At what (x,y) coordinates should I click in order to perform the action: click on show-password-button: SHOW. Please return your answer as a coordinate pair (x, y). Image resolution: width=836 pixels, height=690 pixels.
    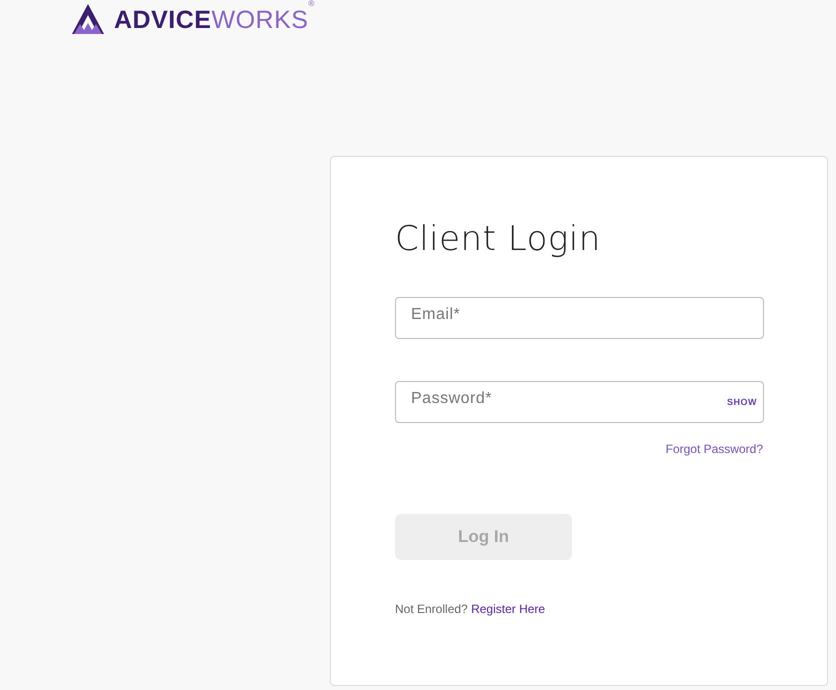
    Looking at the image, I should click on (742, 403).